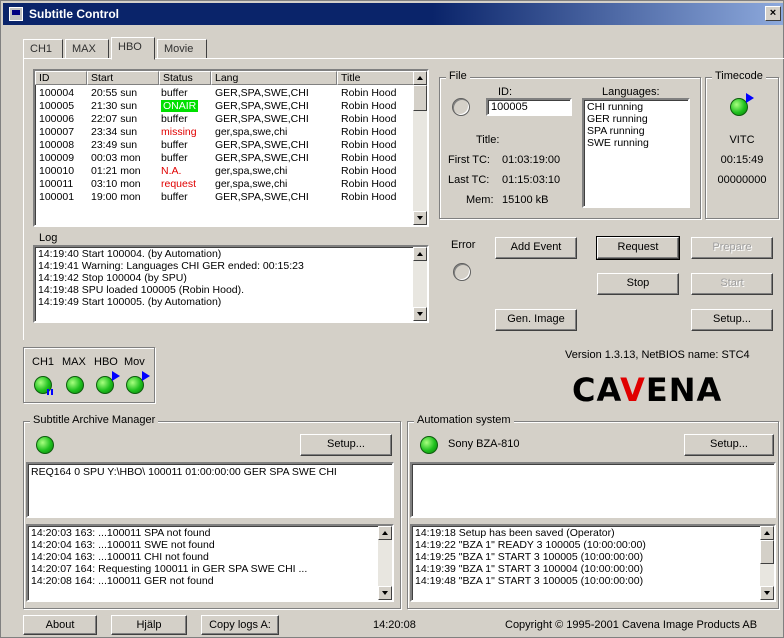  I want to click on column-header-id: ID, so click(61, 78).